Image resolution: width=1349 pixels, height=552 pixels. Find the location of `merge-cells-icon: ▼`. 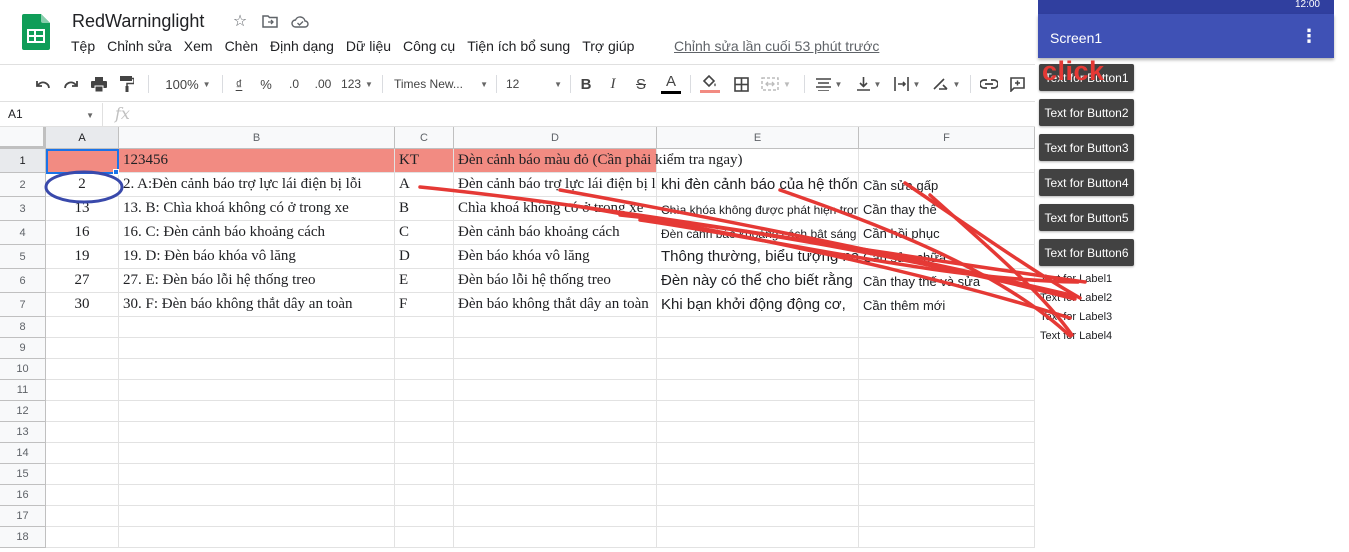

merge-cells-icon: ▼ is located at coordinates (776, 84).